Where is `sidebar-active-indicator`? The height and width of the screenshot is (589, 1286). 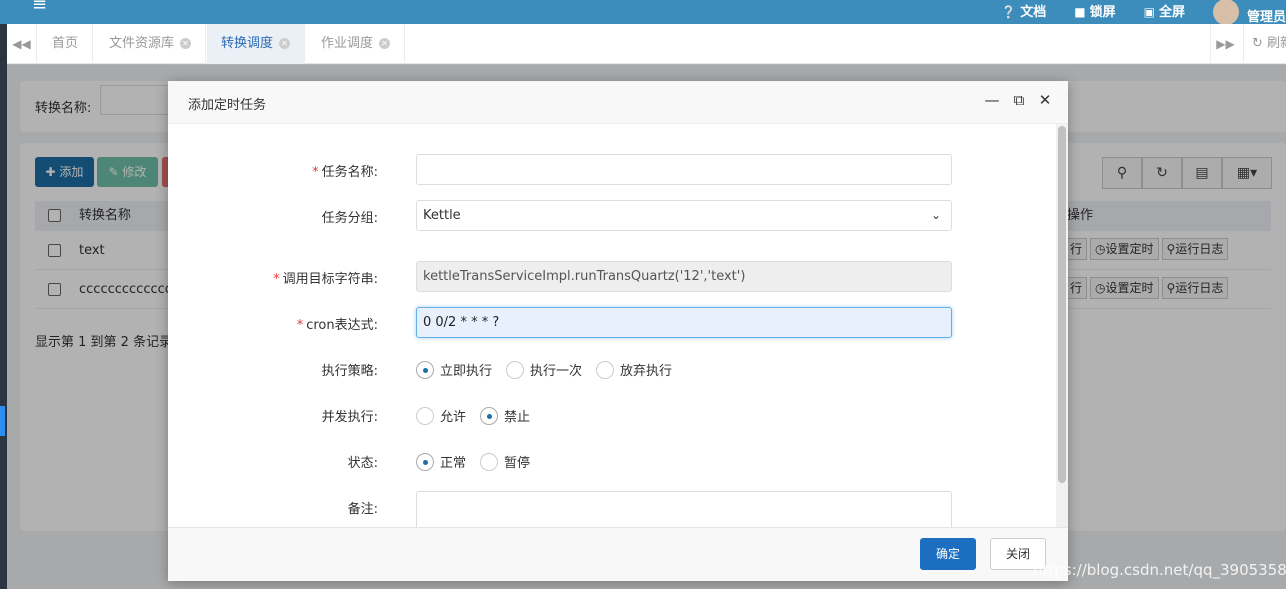 sidebar-active-indicator is located at coordinates (2, 421).